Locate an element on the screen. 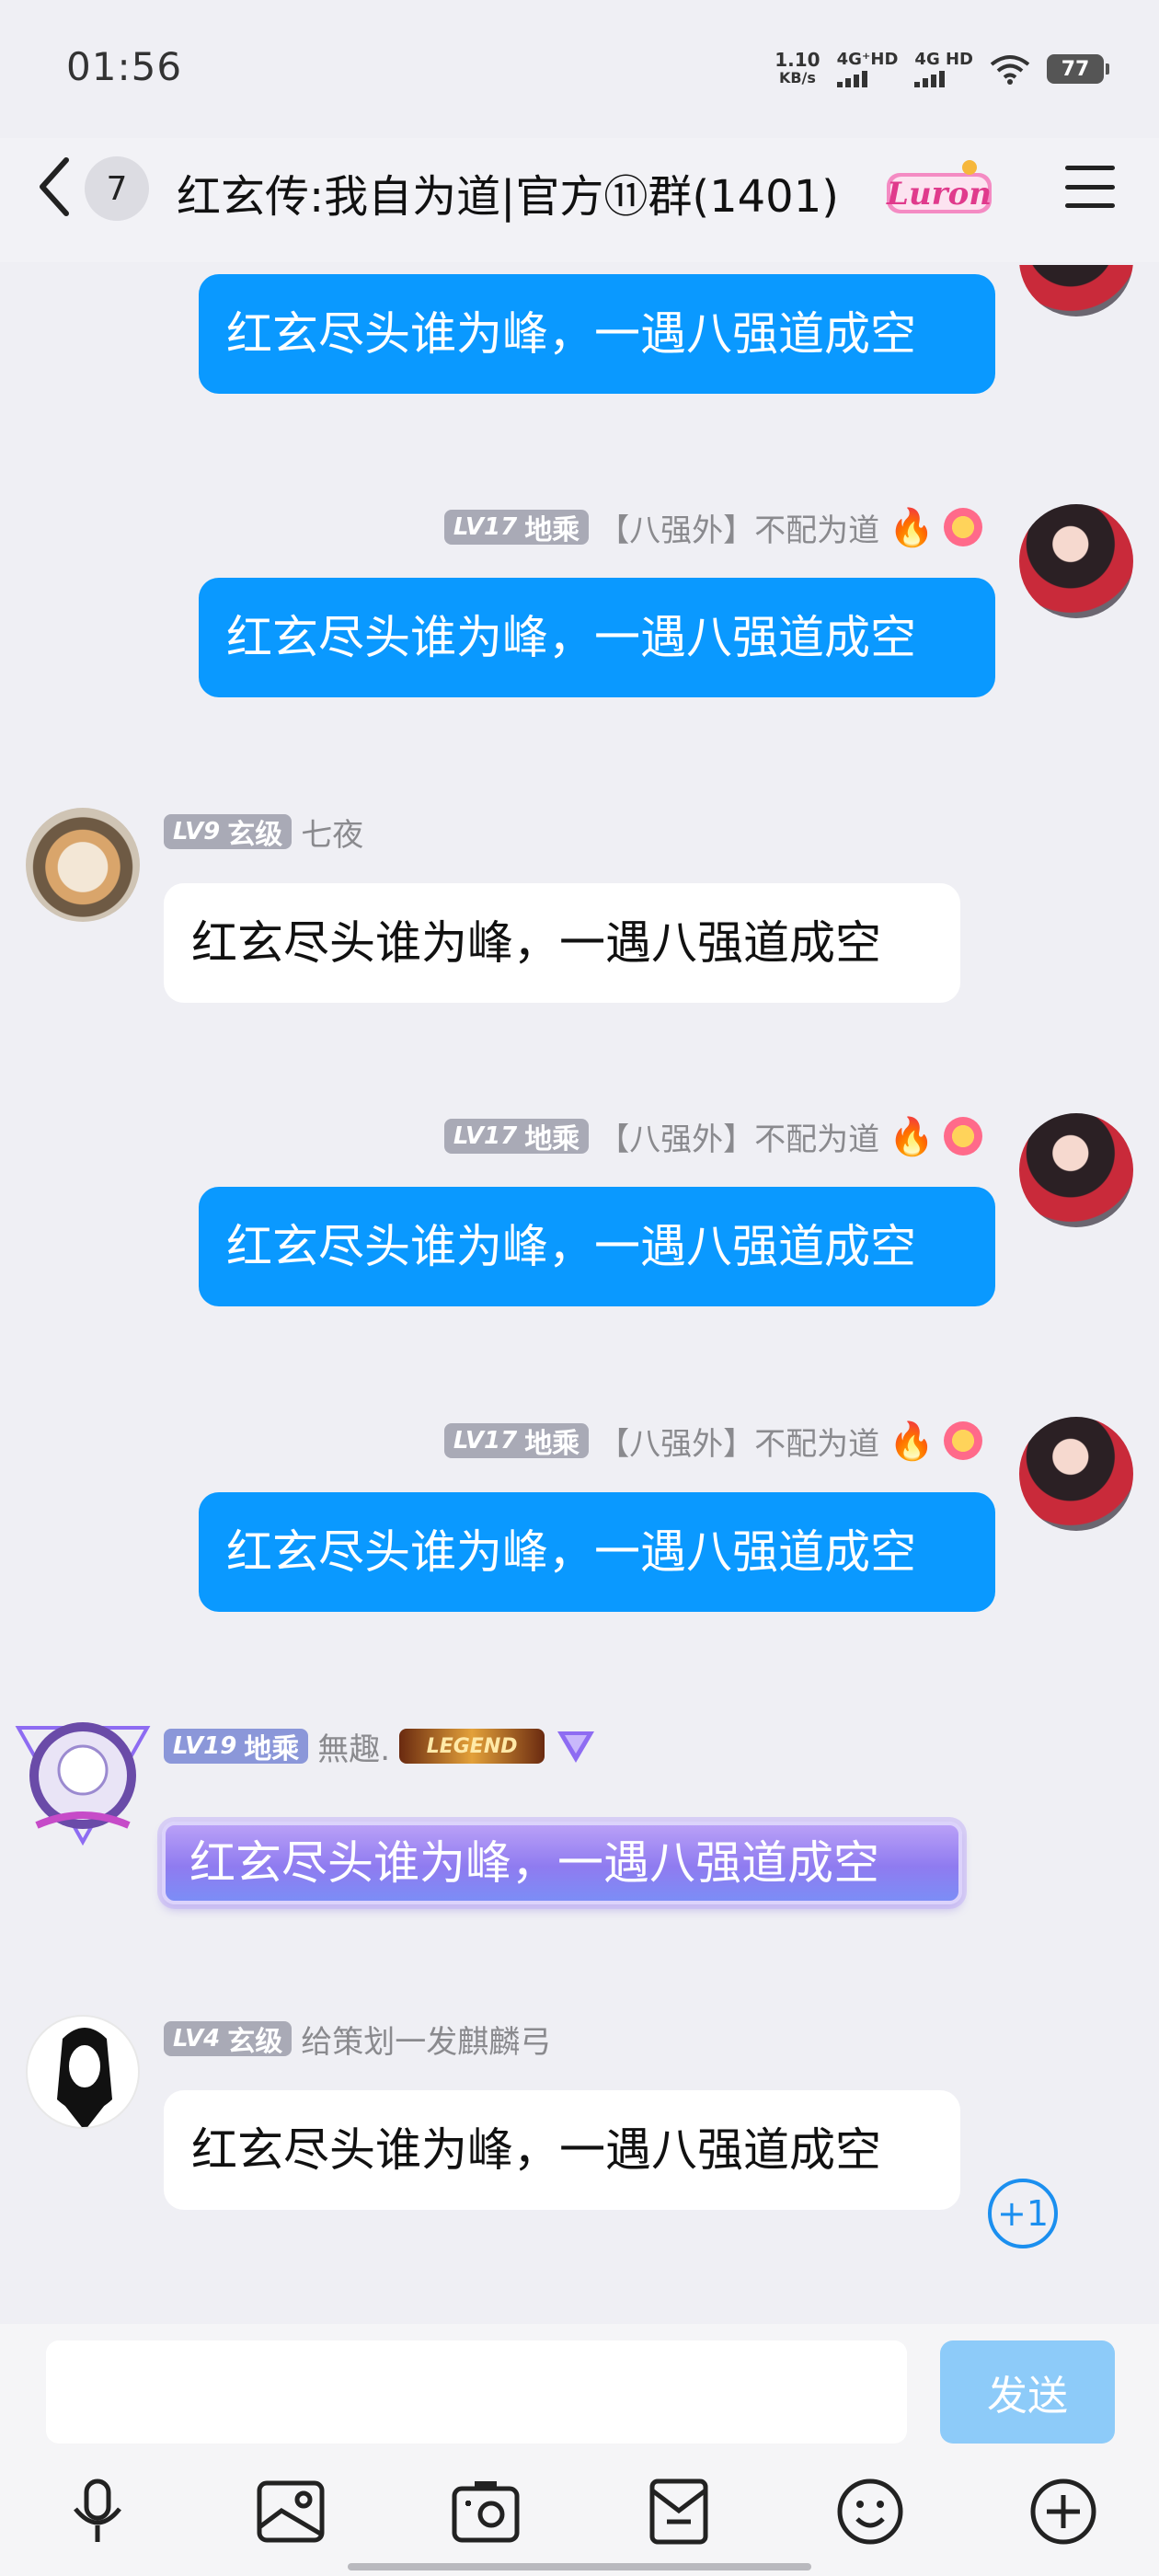 The width and height of the screenshot is (1159, 2576). status-bar: 01:56 1.10 KB/s 4G⁺HD 4G HD 77 is located at coordinates (579, 69).